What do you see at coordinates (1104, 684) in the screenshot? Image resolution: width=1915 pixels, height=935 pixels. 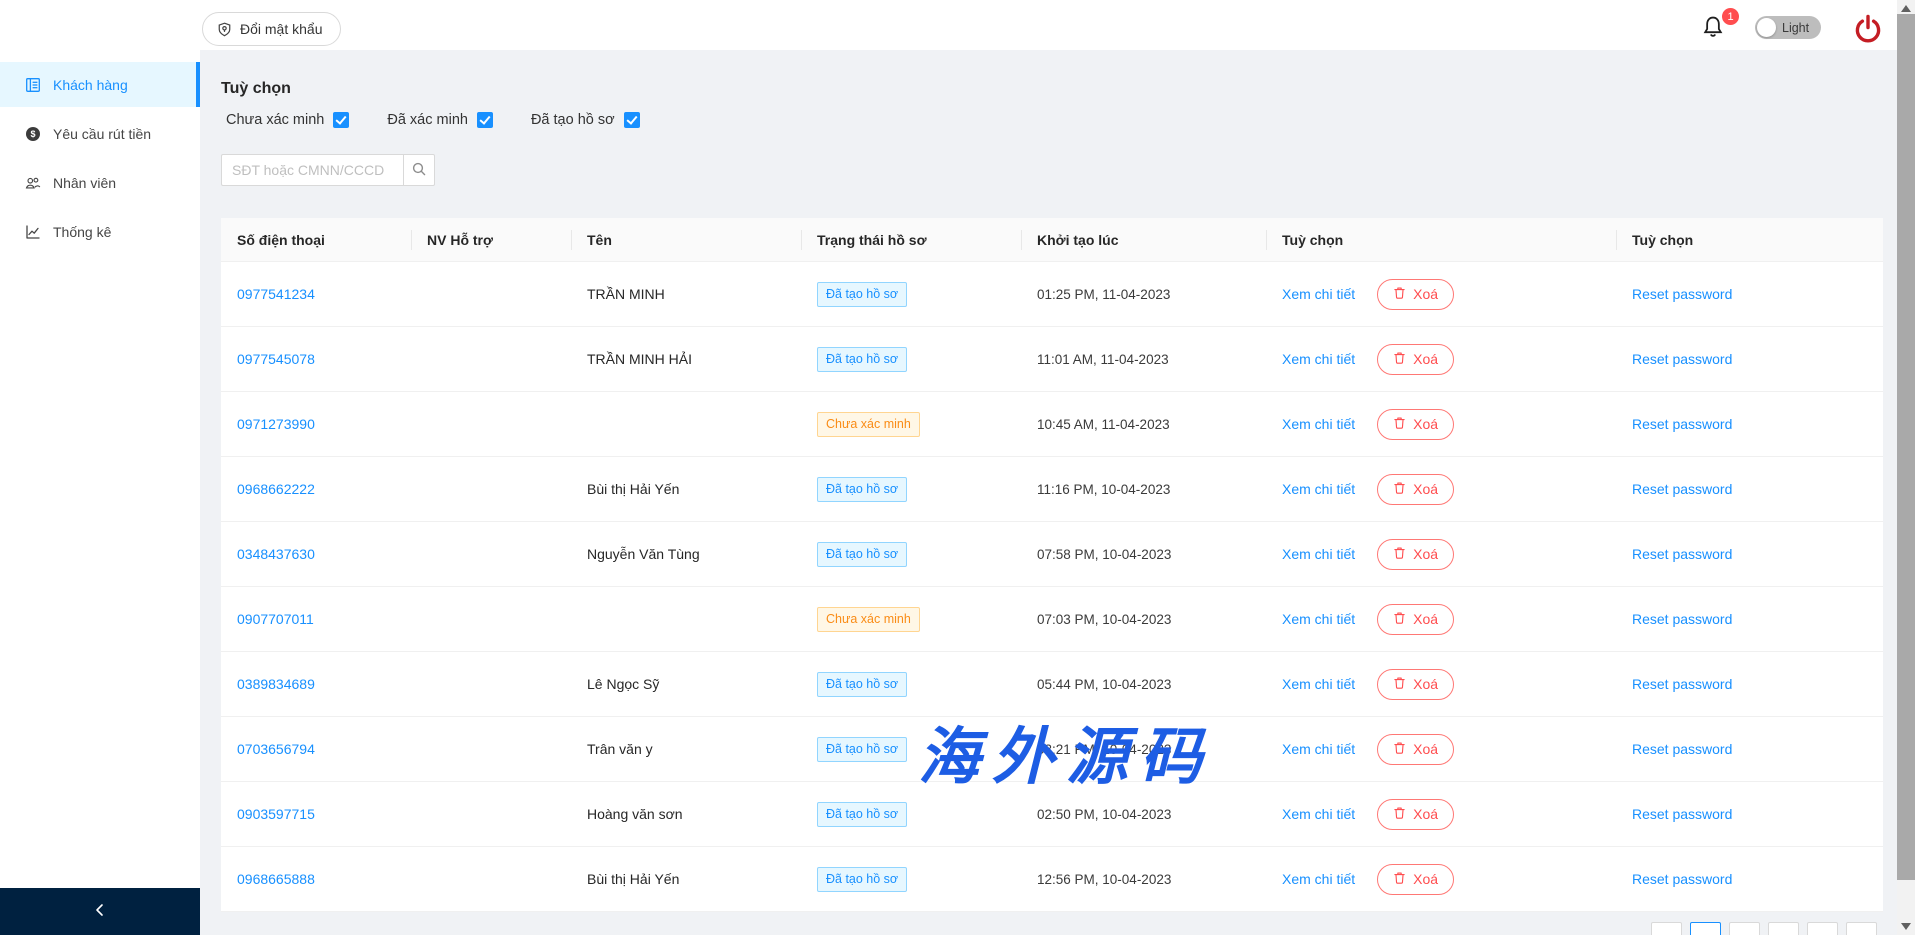 I see `created-at-cell: 05:44 PM, 10-04-2023` at bounding box center [1104, 684].